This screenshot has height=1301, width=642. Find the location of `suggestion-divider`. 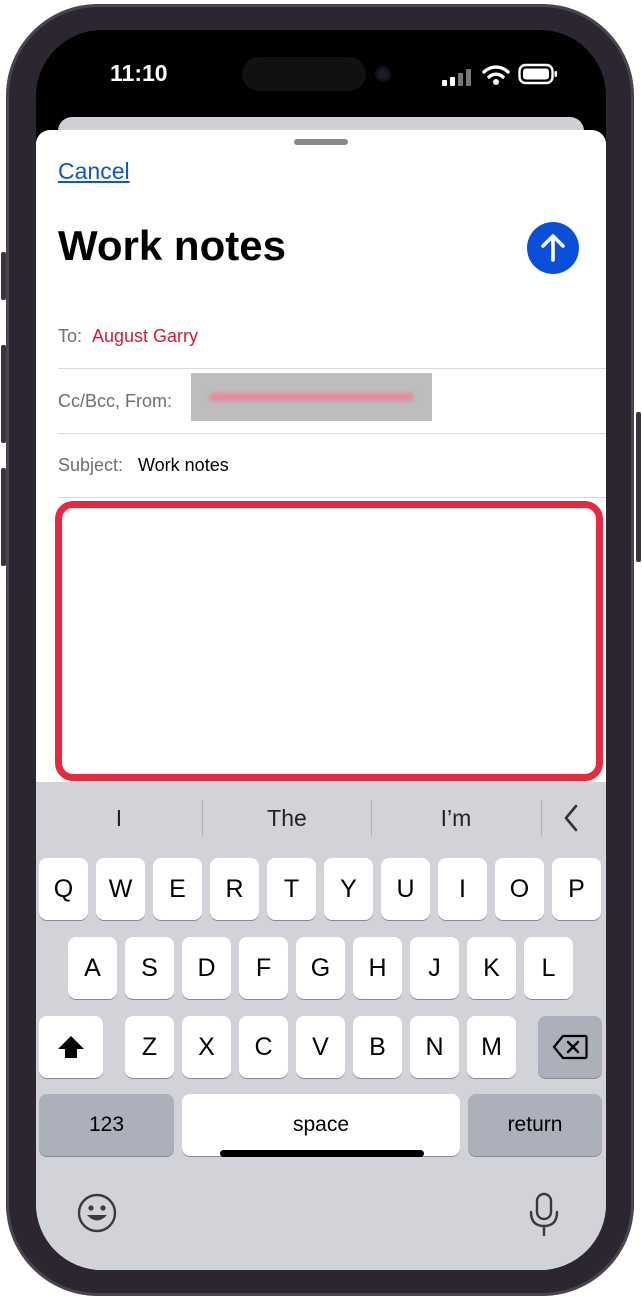

suggestion-divider is located at coordinates (541, 818).